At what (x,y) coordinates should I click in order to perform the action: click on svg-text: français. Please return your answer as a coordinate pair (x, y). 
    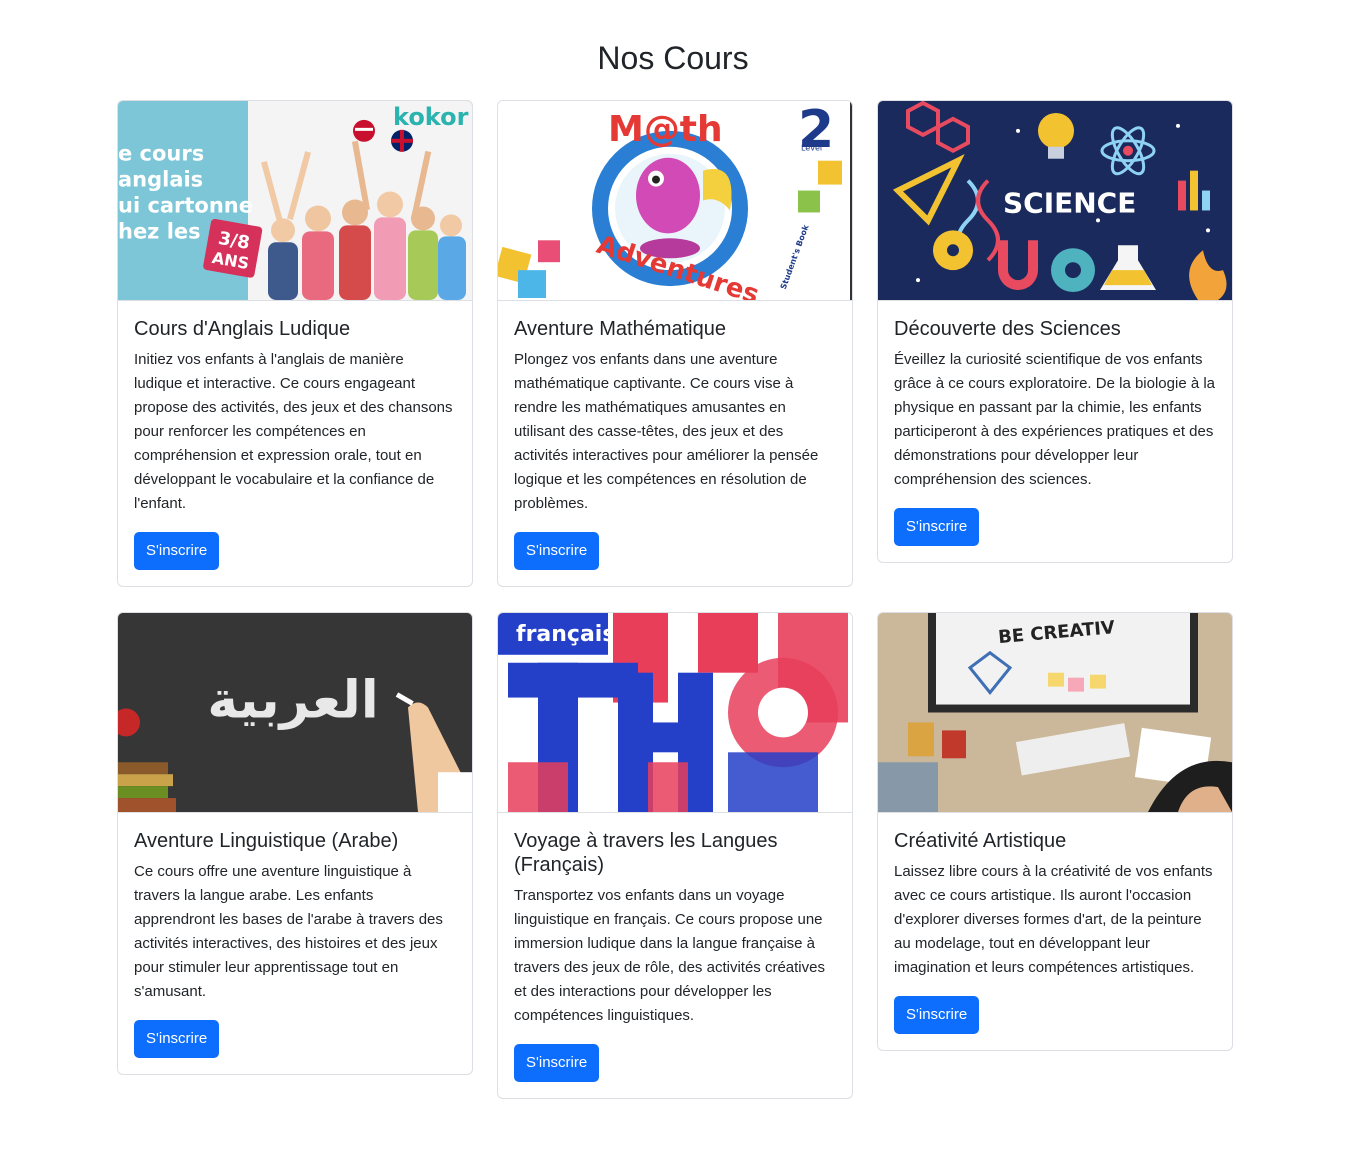
    Looking at the image, I should click on (565, 634).